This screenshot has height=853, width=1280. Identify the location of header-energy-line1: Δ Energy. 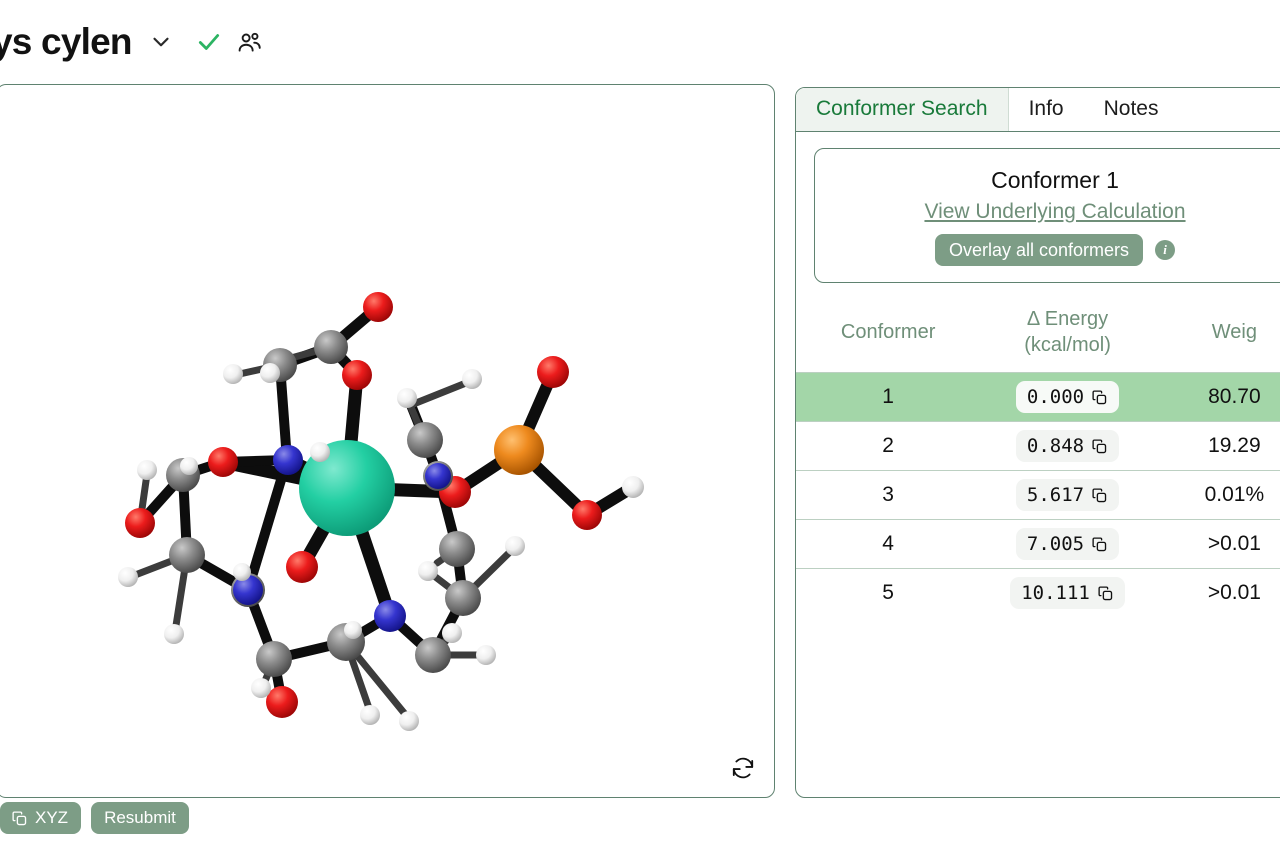
(1067, 319).